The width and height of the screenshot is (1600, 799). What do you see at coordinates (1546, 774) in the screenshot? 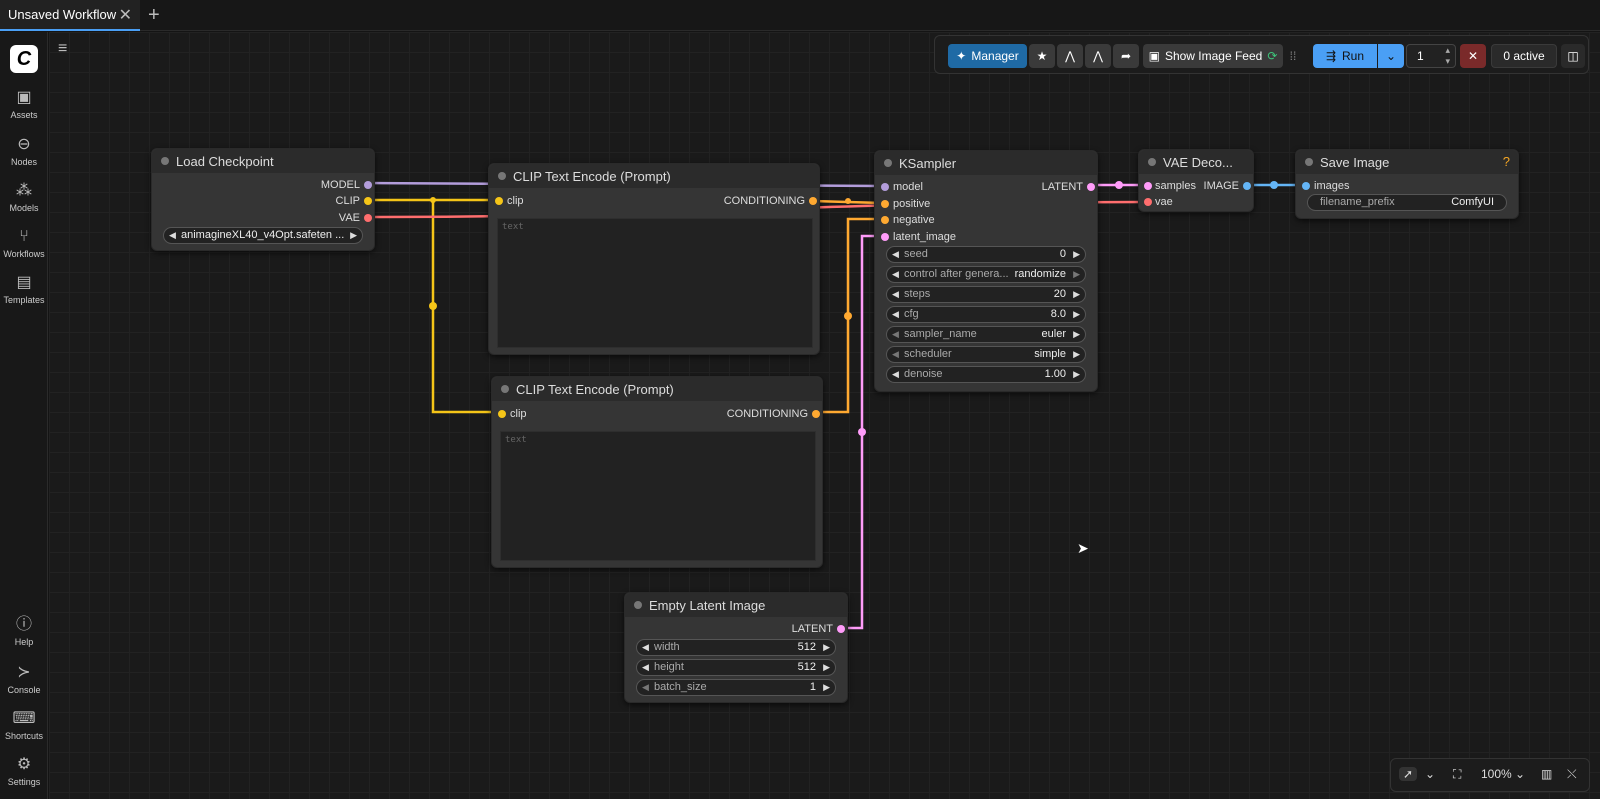
I see `minimap-icon: ▥` at bounding box center [1546, 774].